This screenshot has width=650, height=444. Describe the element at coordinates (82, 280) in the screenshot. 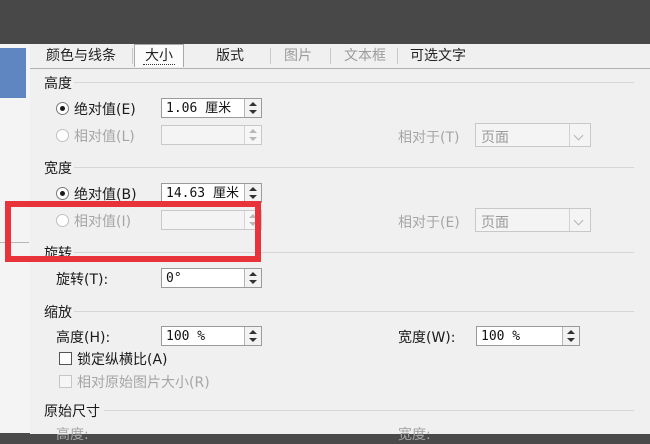

I see `rotation-label: 旋转(T):` at that location.